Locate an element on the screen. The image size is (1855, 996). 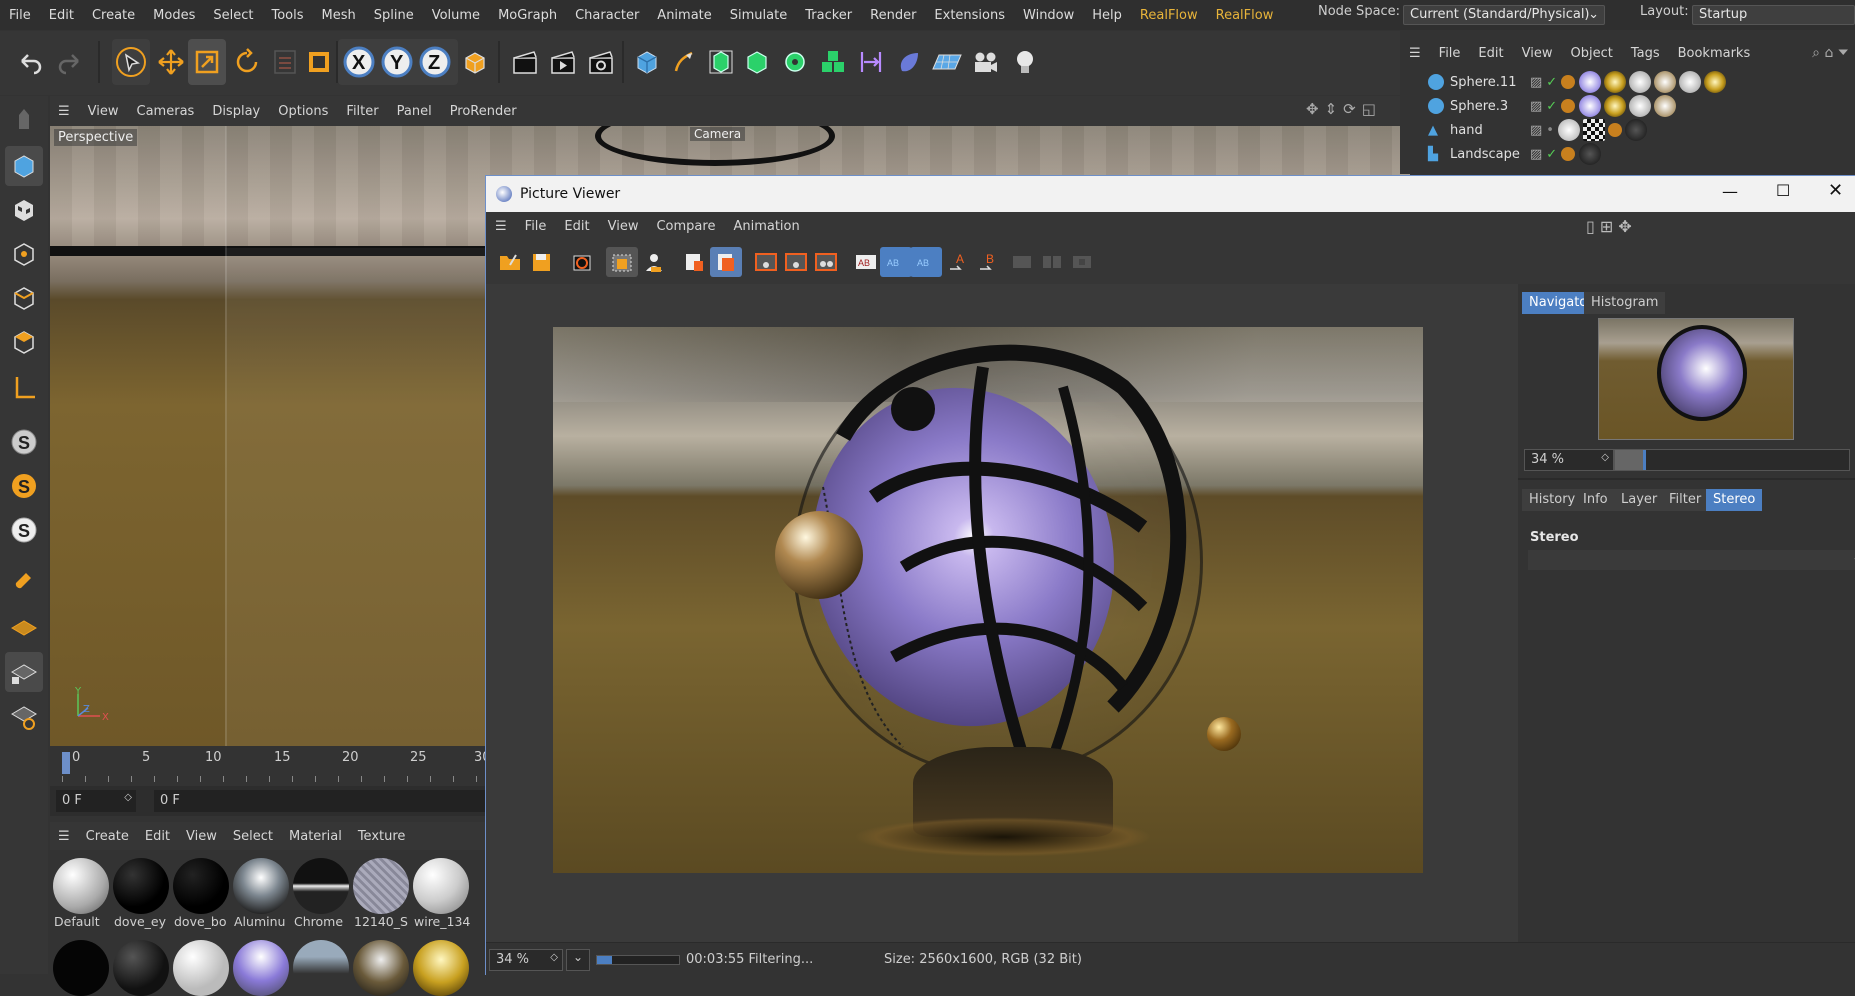
pen-tool-button is located at coordinates (683, 62).